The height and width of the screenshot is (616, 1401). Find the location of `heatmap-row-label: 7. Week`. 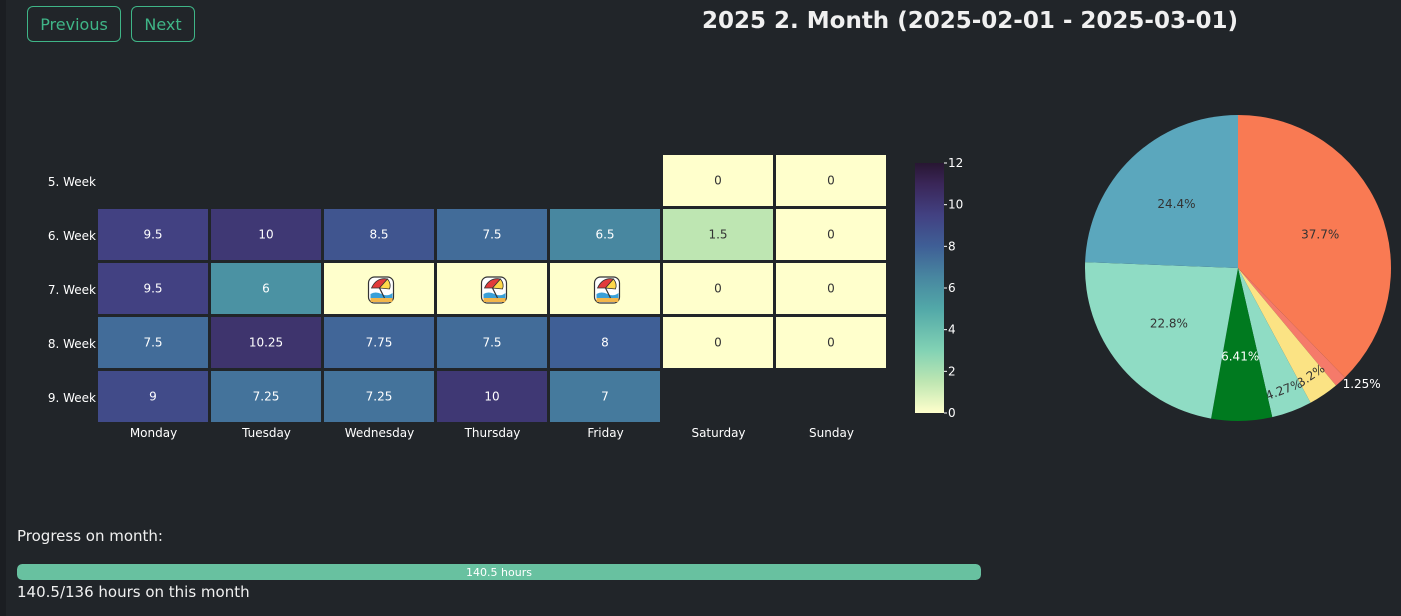

heatmap-row-label: 7. Week is located at coordinates (72, 290).